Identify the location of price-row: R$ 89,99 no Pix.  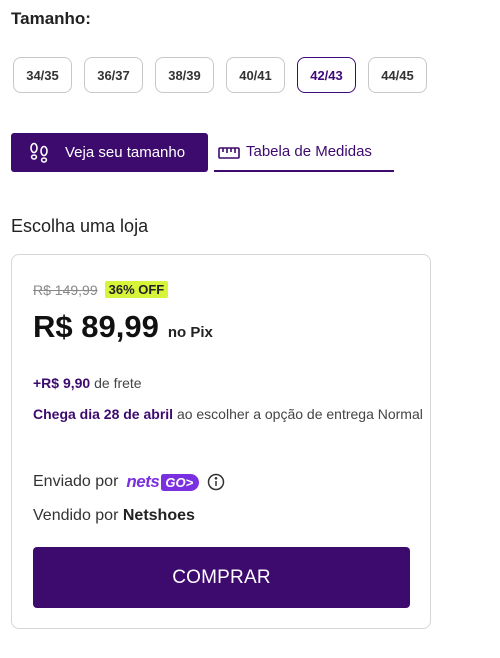
(123, 327).